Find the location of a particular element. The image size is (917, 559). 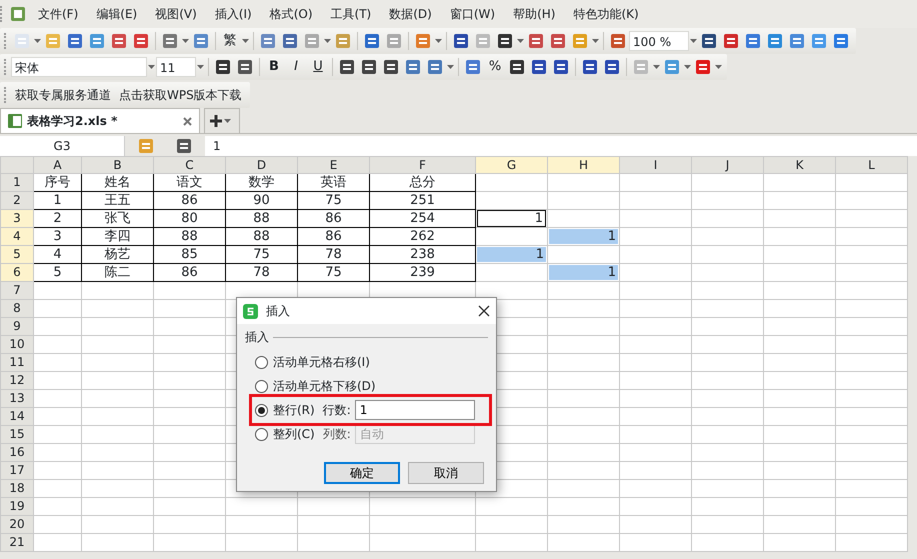

row-header: 19 is located at coordinates (17, 507).